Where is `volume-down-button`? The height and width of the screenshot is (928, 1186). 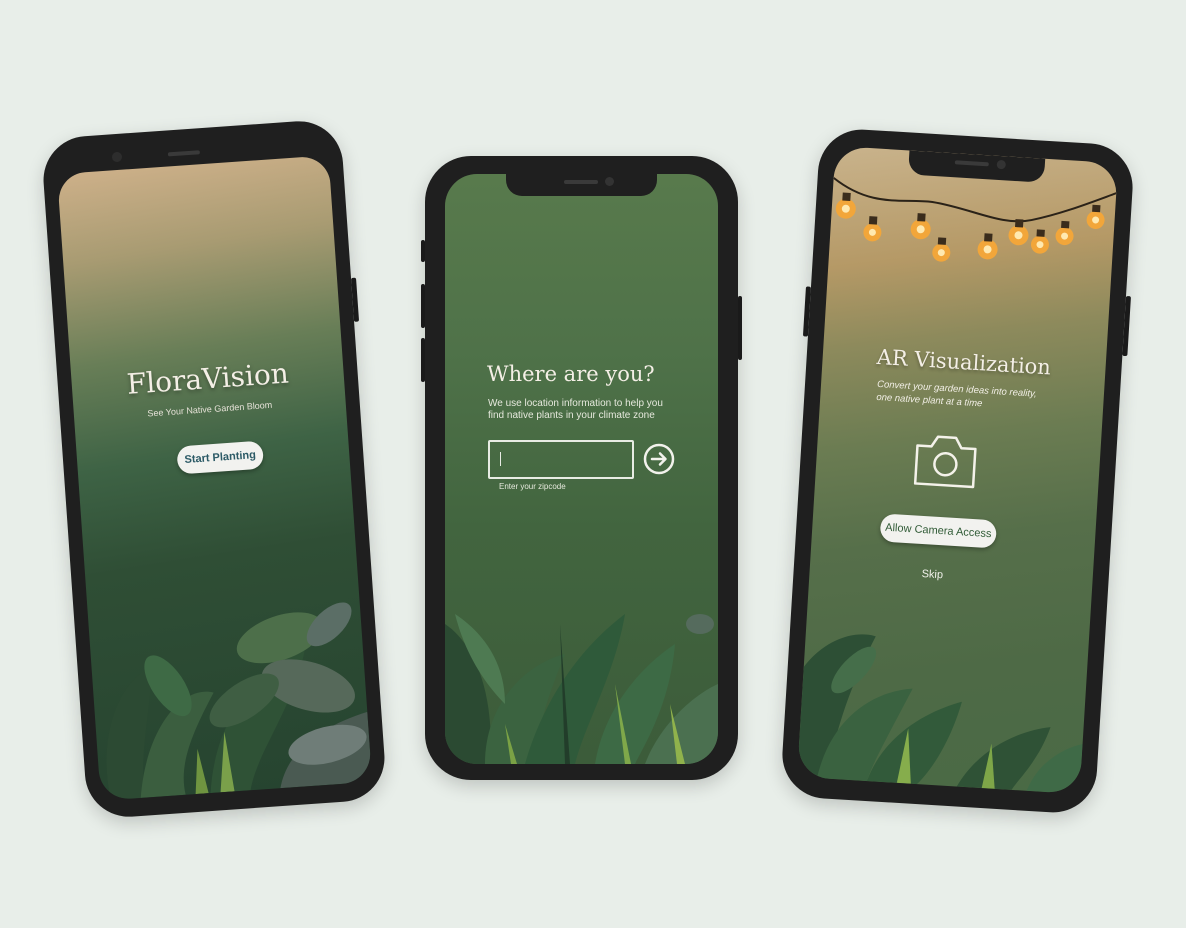
volume-down-button is located at coordinates (423, 360).